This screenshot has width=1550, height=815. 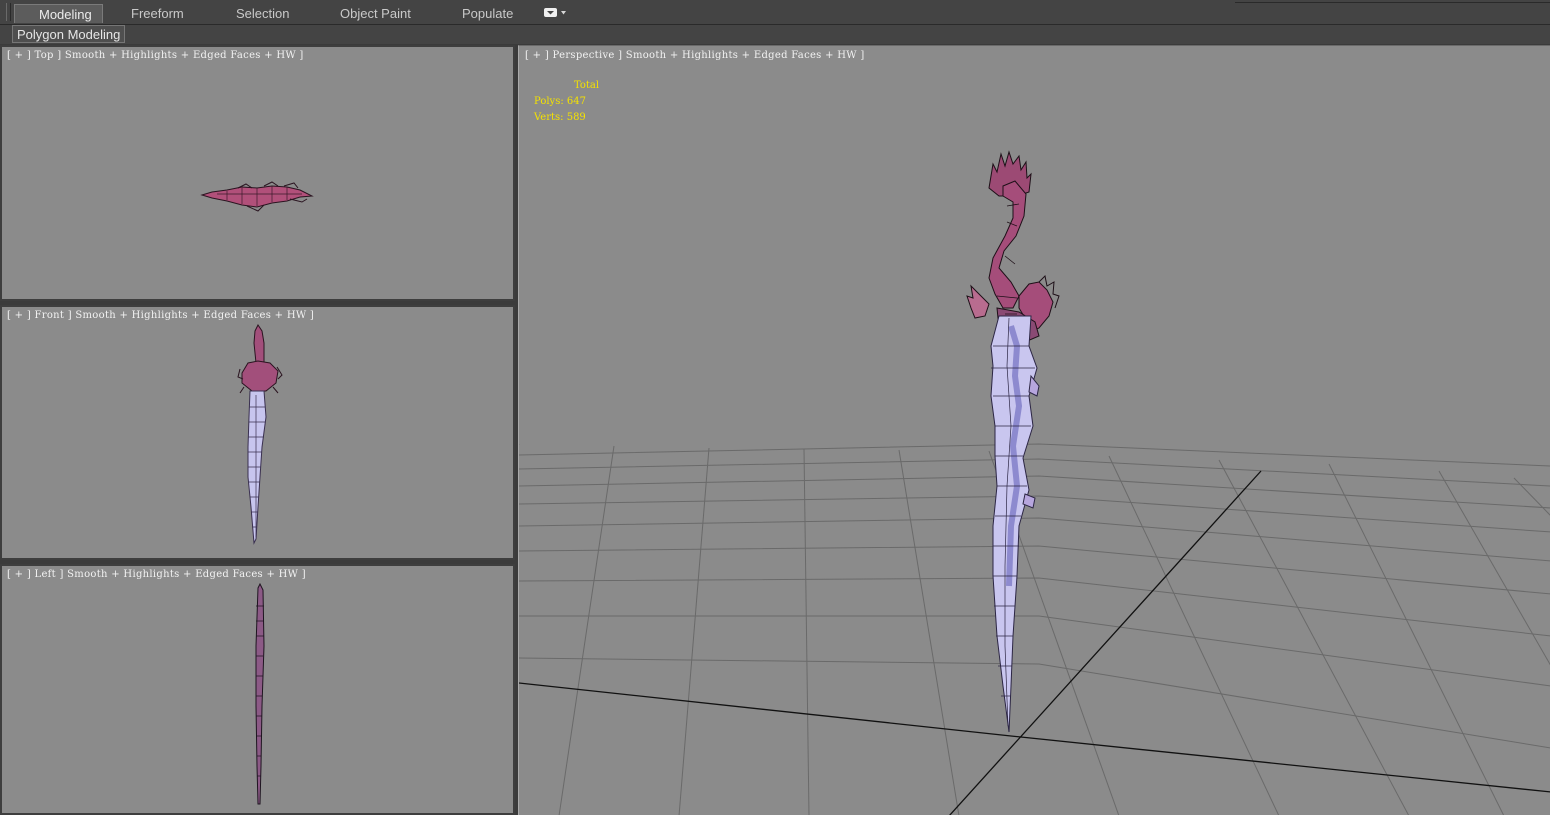 What do you see at coordinates (487, 13) in the screenshot?
I see `tab-populate: Populate` at bounding box center [487, 13].